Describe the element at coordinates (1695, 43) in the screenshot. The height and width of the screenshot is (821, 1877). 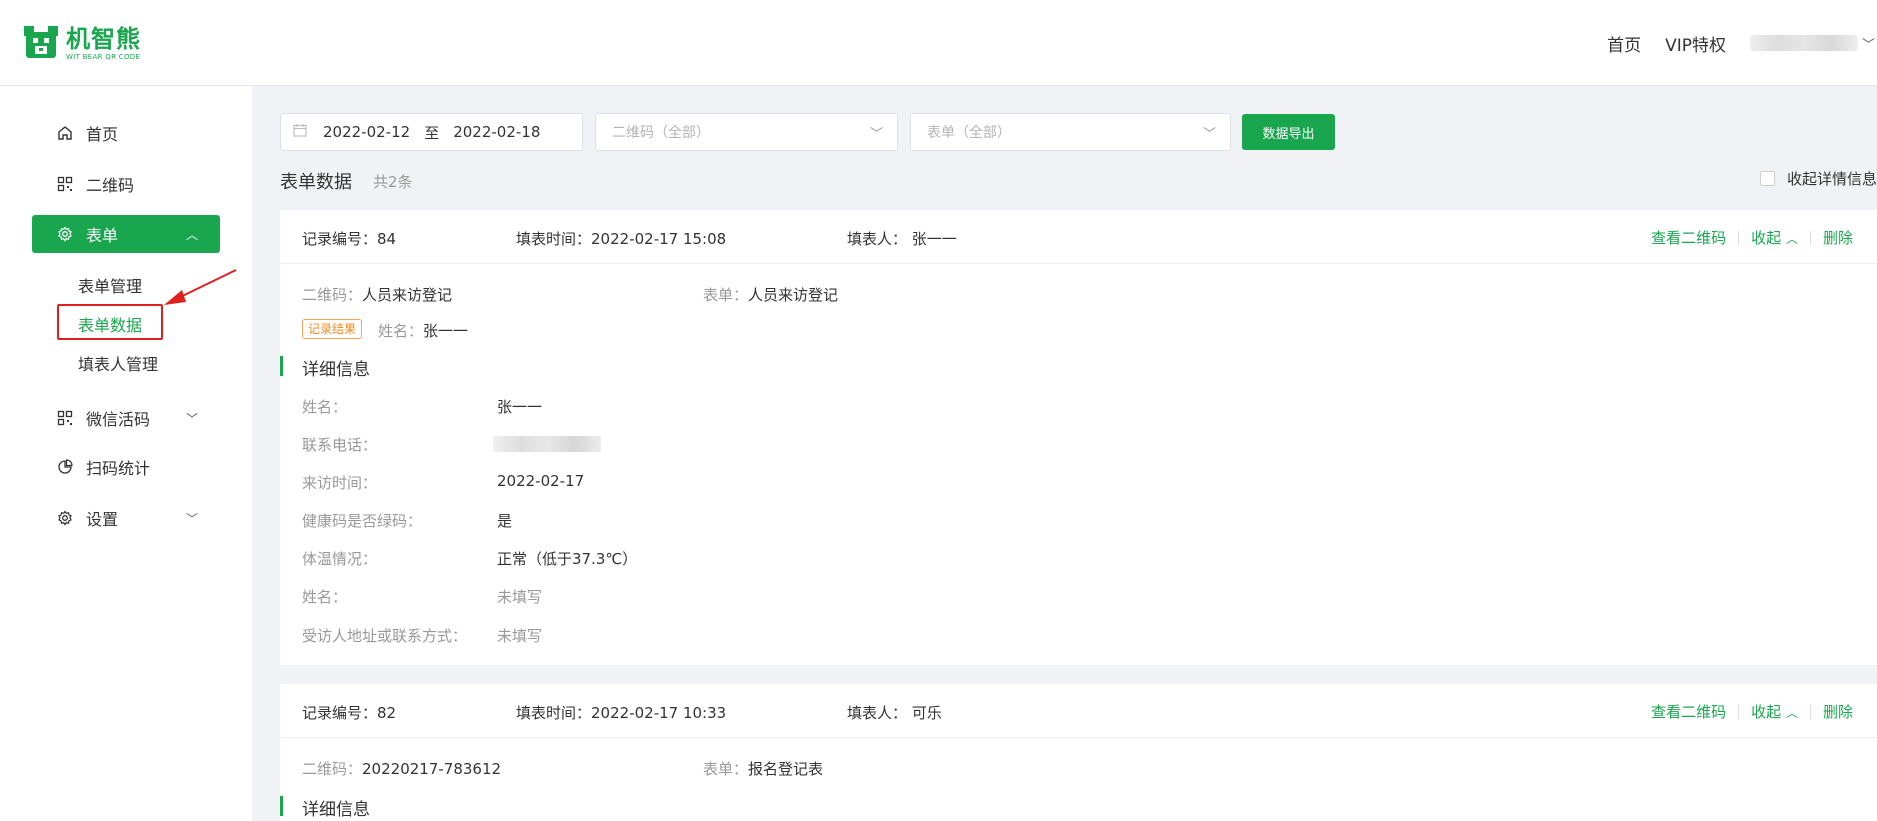
I see `nav-vip-link: VIP特权` at that location.